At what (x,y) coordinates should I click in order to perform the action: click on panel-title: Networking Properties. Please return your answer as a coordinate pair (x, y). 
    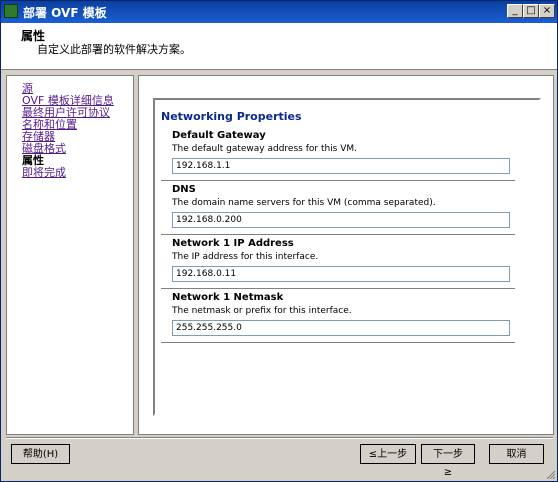
    Looking at the image, I should click on (231, 116).